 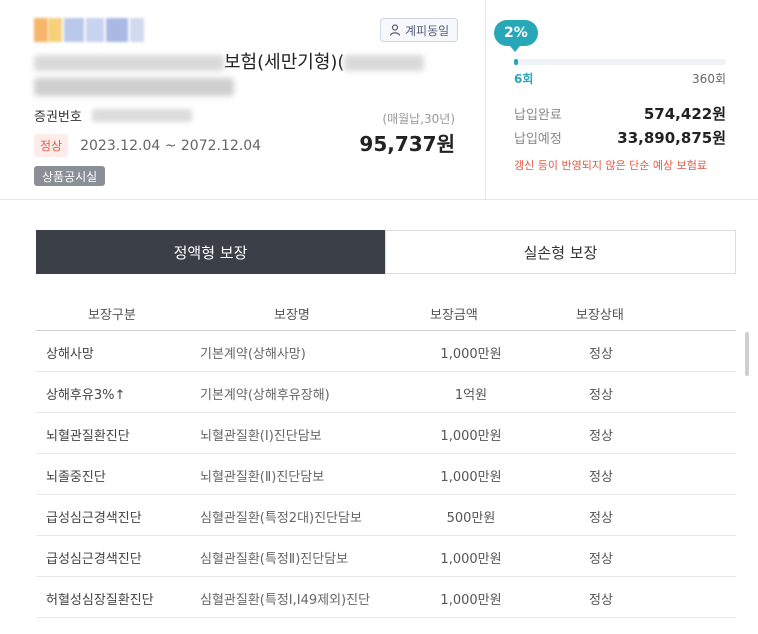 I want to click on policy-number-row: 증권번호, so click(x=113, y=115).